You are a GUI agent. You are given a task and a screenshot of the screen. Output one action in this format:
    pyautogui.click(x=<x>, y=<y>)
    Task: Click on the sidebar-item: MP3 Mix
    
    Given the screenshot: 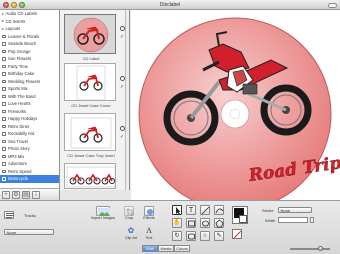 What is the action you would take?
    pyautogui.click(x=29, y=157)
    